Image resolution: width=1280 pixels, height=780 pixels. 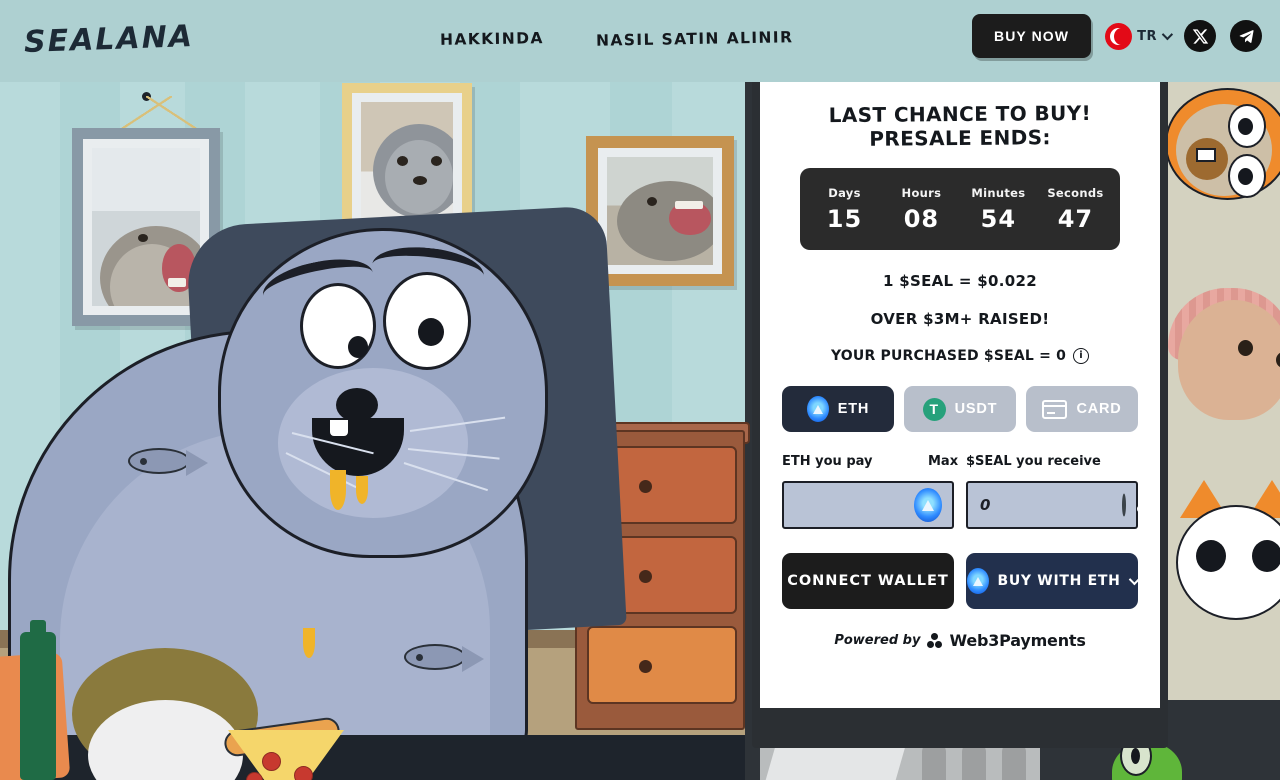 What do you see at coordinates (998, 192) in the screenshot?
I see `countdown-minutes-label: Minutes` at bounding box center [998, 192].